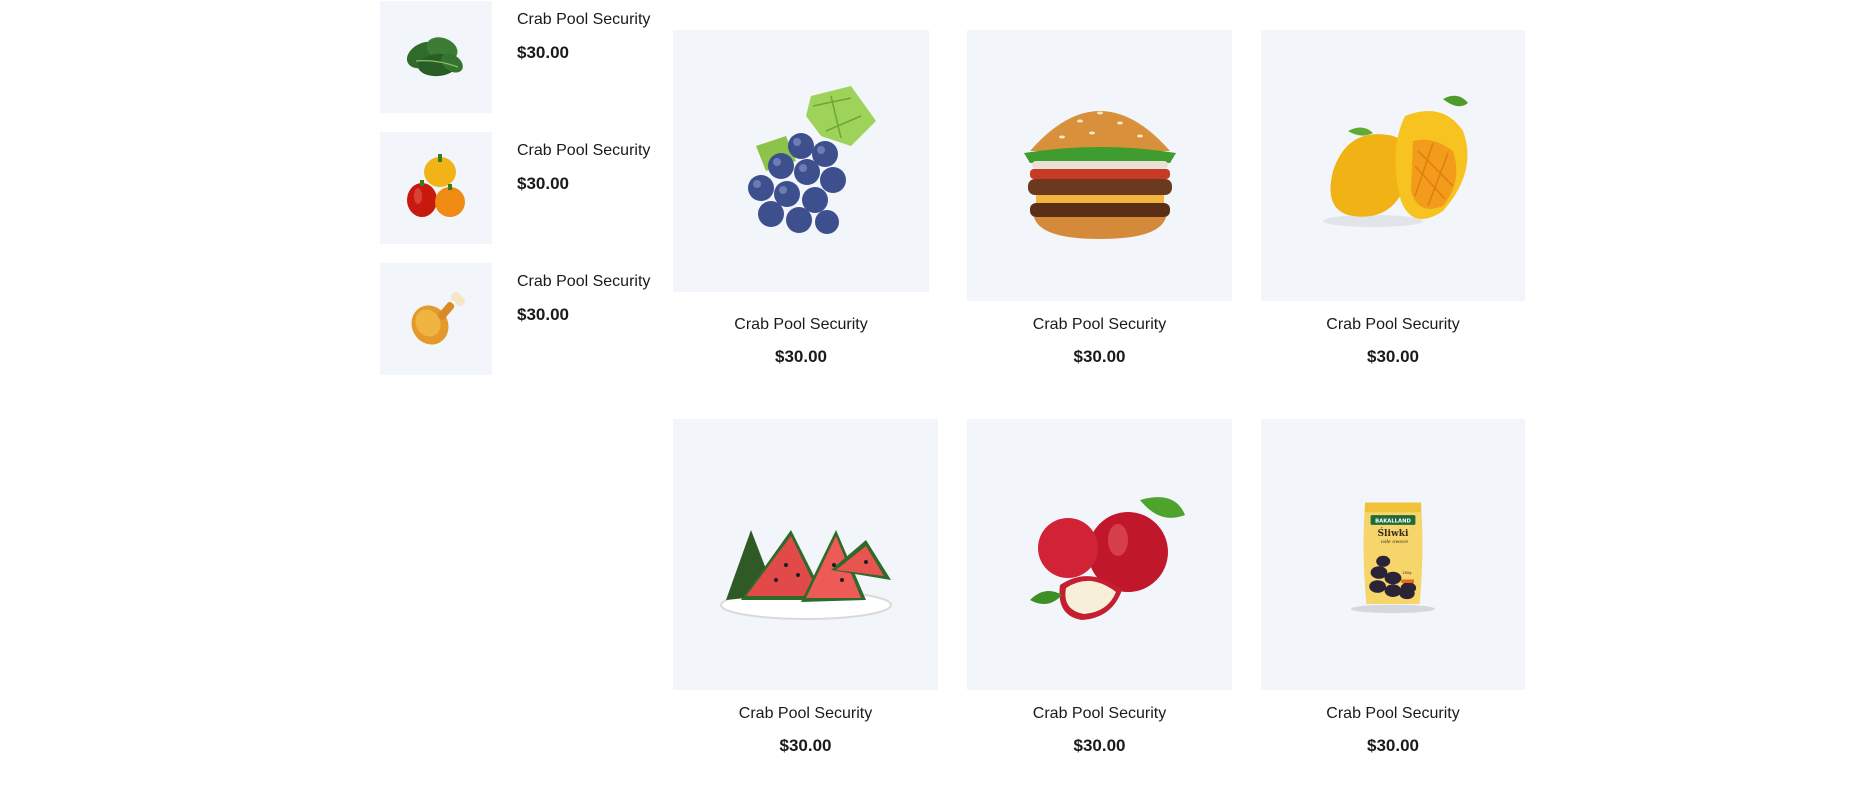 This screenshot has height=787, width=1868. Describe the element at coordinates (1107, 558) in the screenshot. I see `apples-icon` at that location.